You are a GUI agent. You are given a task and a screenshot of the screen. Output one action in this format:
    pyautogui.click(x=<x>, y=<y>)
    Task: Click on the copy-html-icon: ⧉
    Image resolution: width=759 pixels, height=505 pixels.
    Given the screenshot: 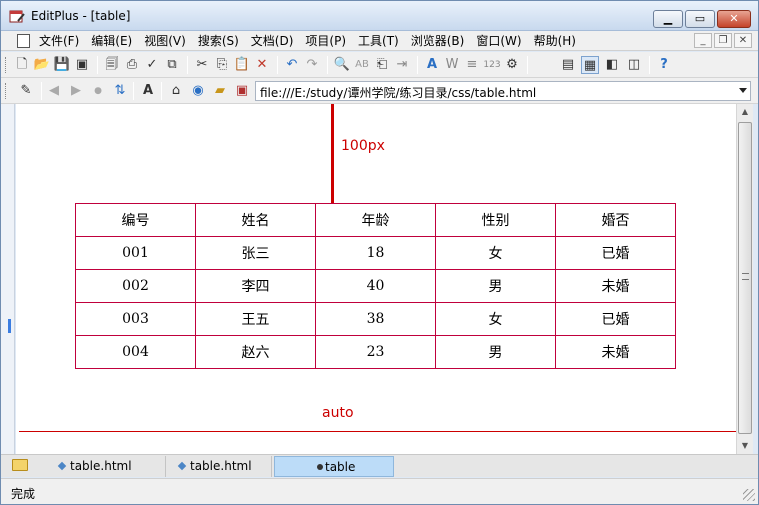 What is the action you would take?
    pyautogui.click(x=172, y=65)
    